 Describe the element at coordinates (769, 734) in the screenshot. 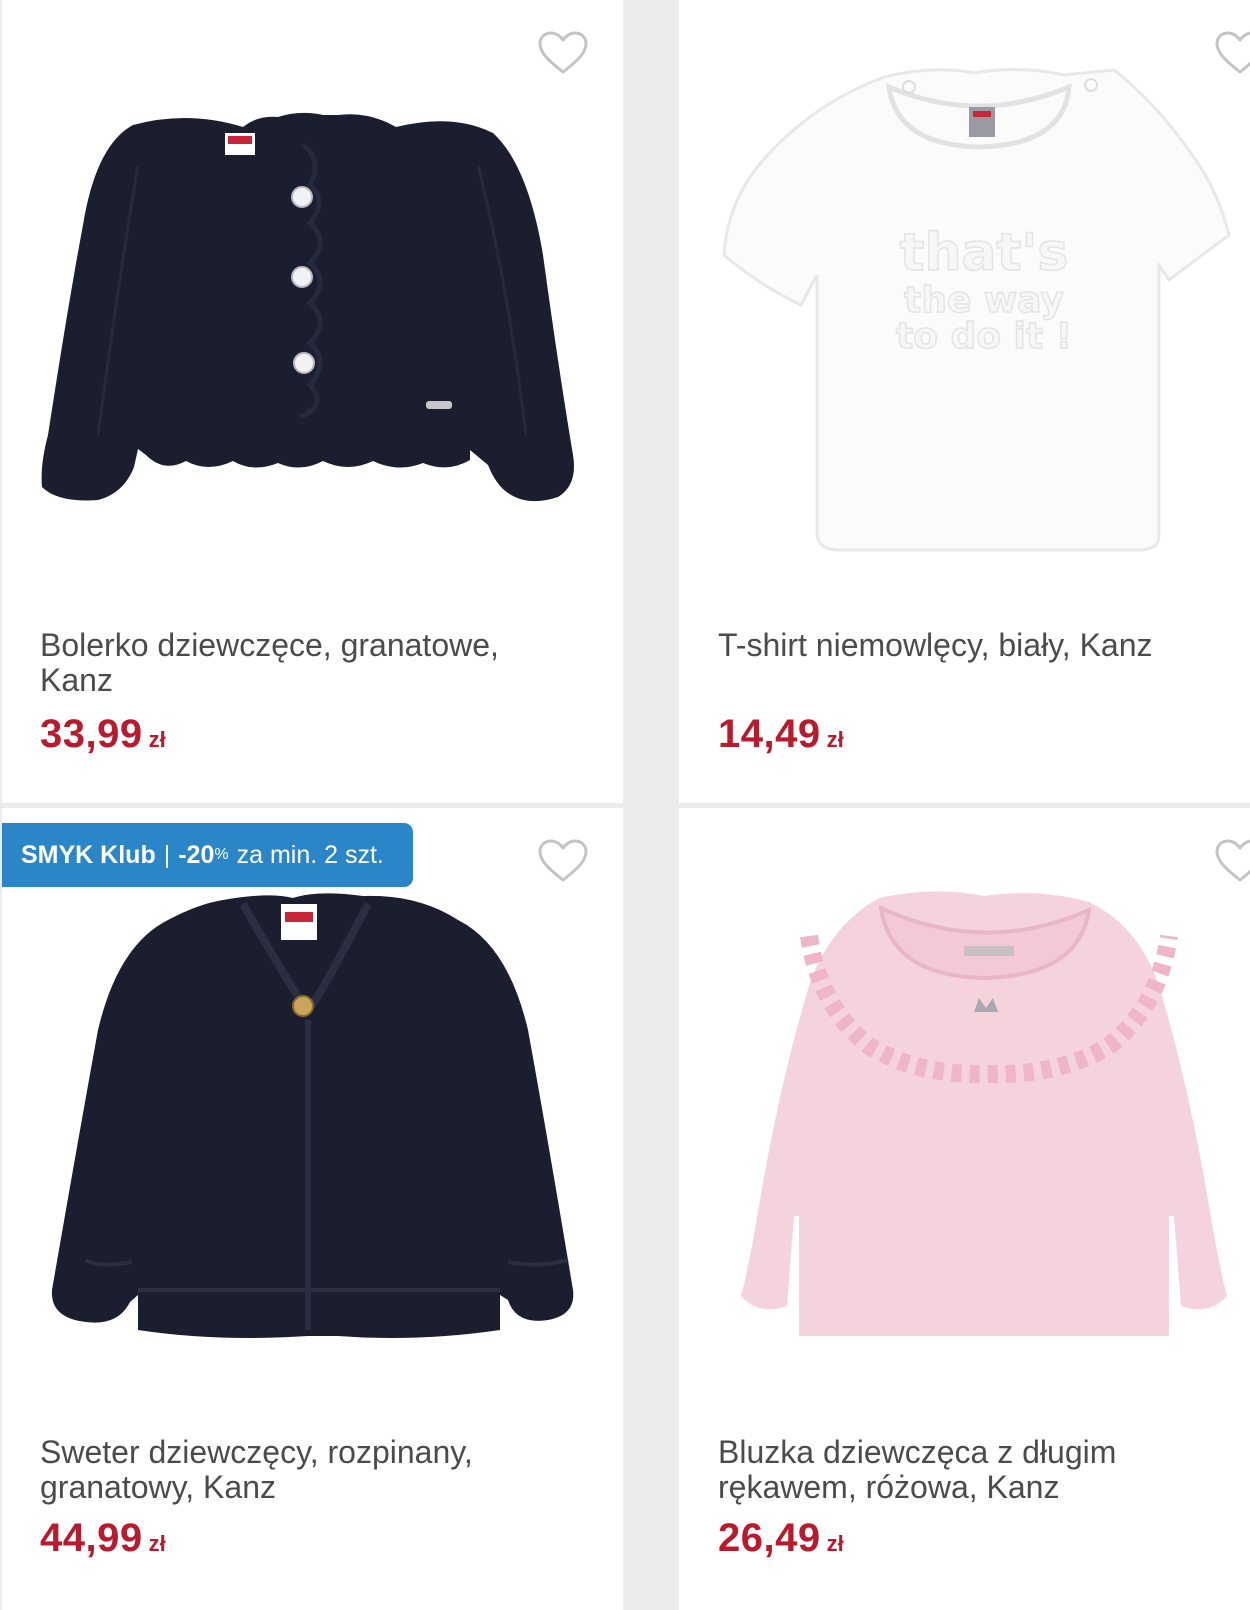

I see `price-amount: 14,49` at that location.